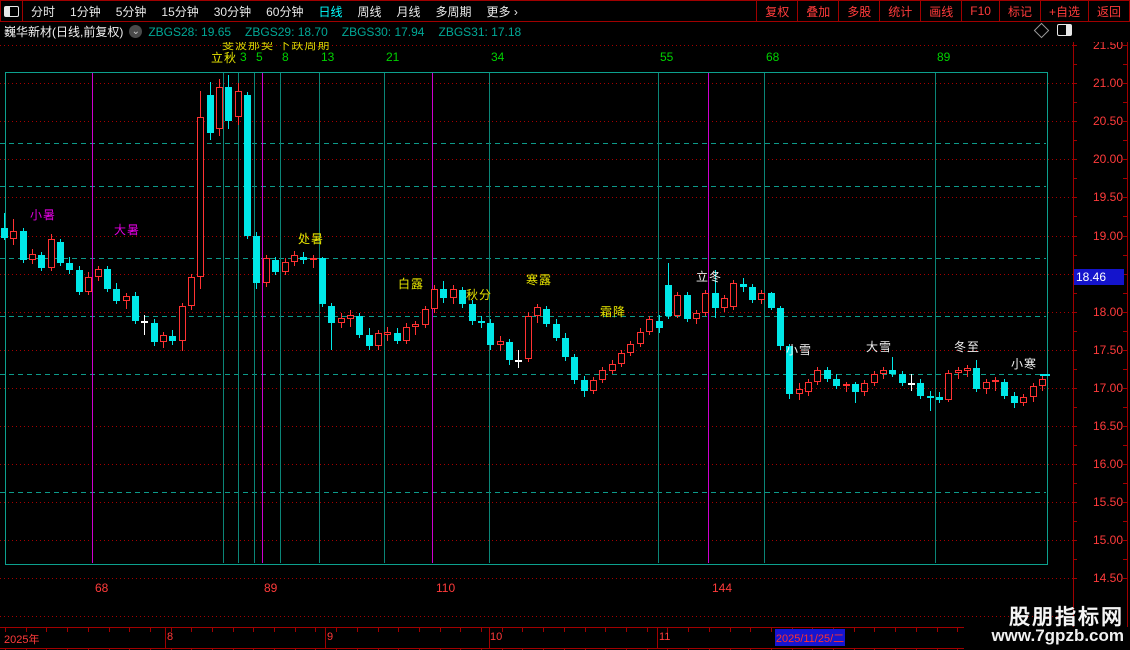  I want to click on date-label-10: 10, so click(496, 637).